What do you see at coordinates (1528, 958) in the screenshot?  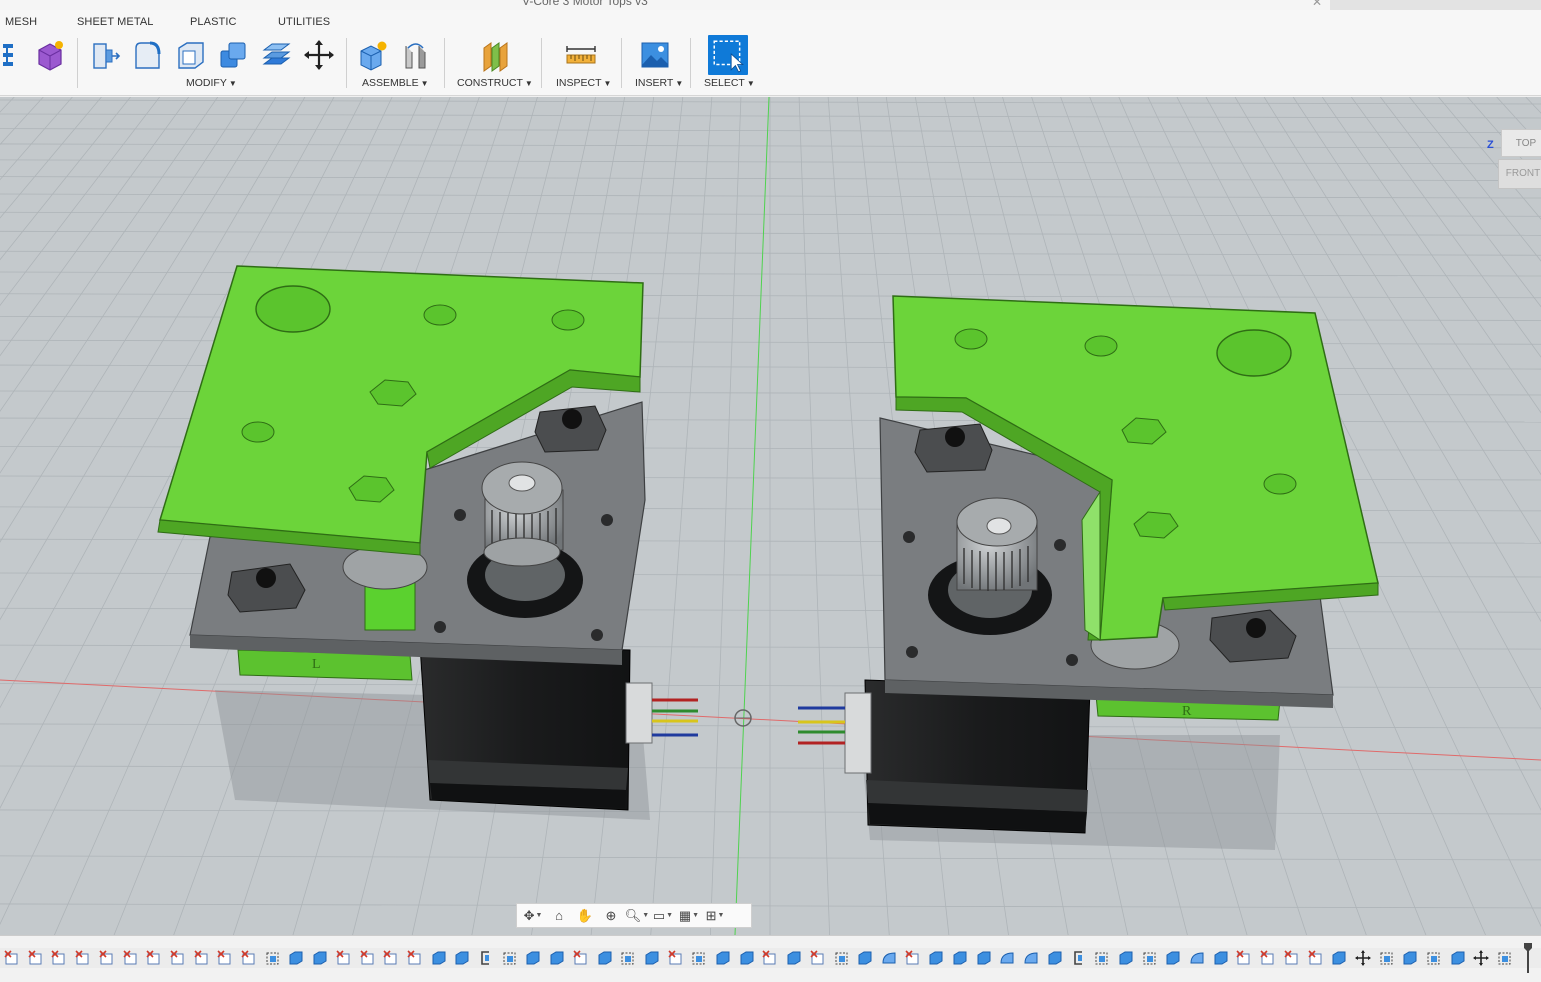 I see `timeline-marker-icon` at bounding box center [1528, 958].